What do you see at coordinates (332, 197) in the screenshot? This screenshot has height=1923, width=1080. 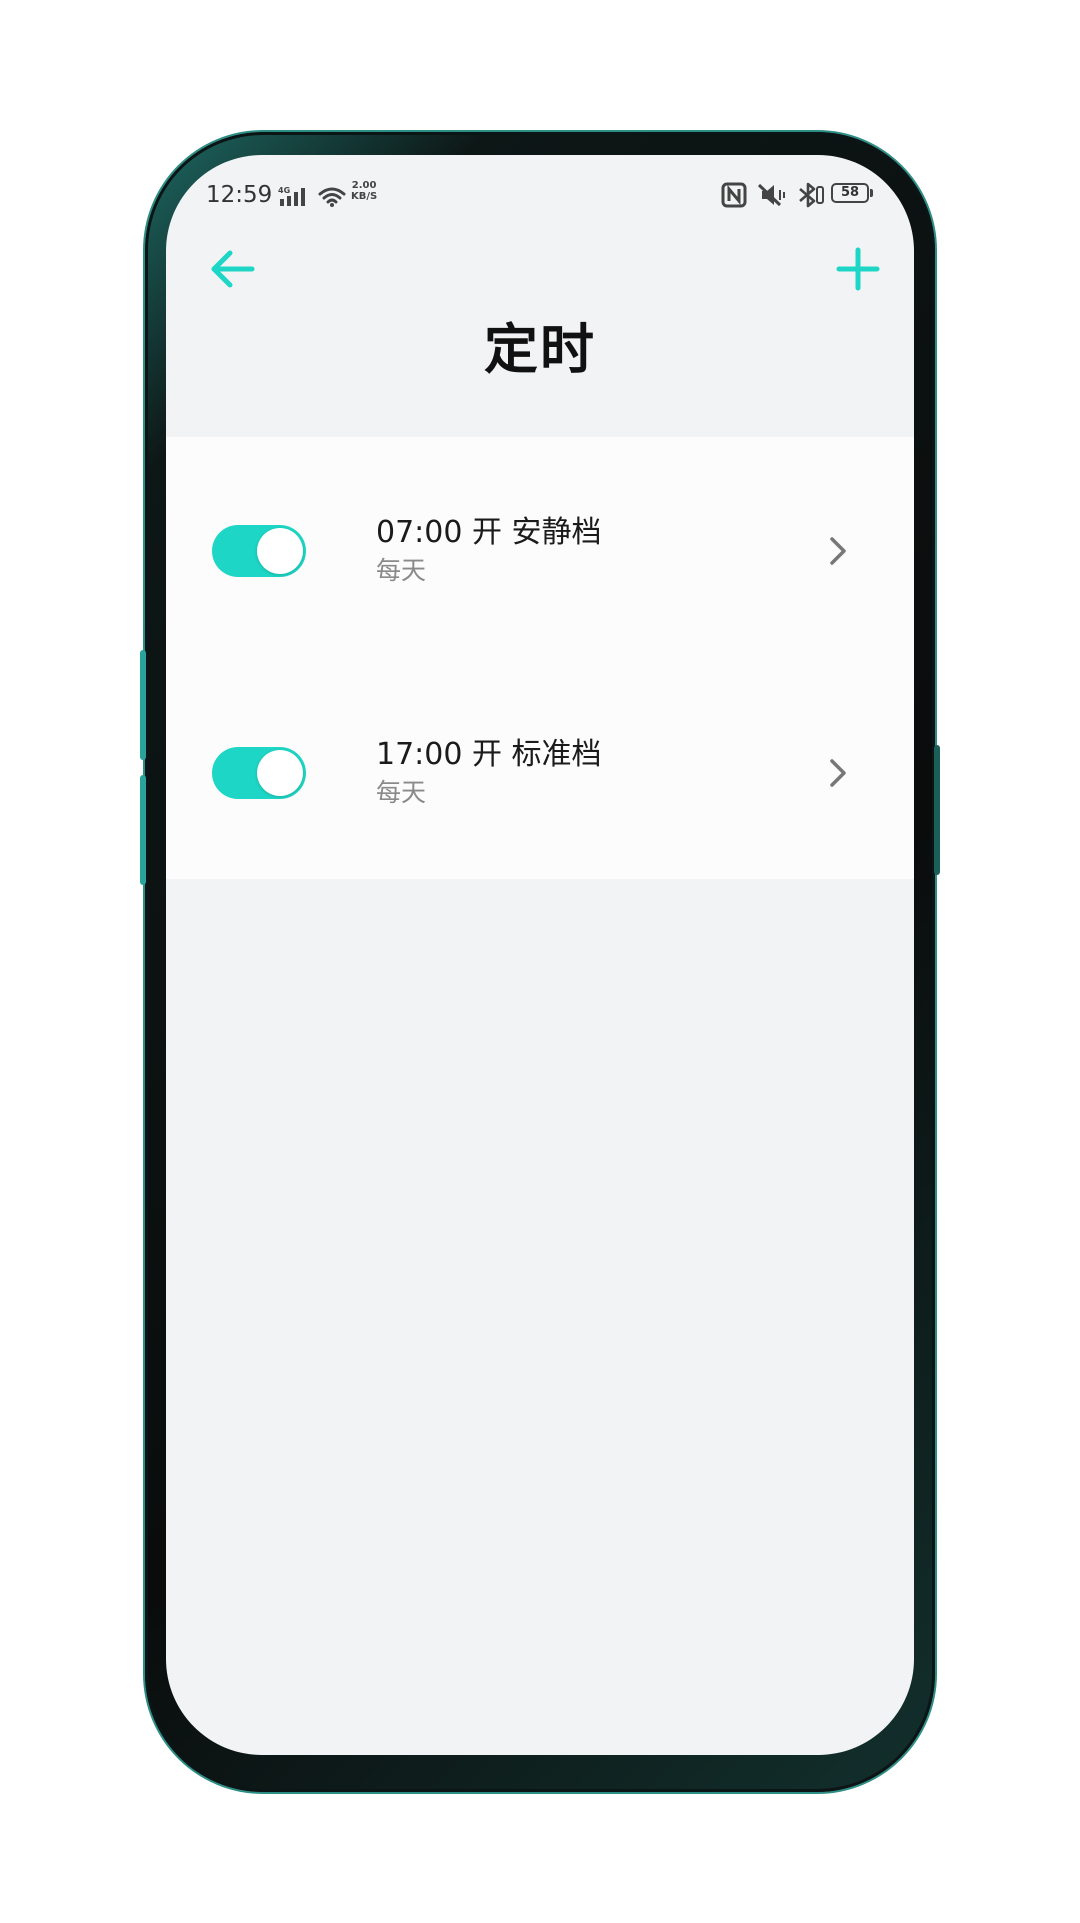 I see `wifi-icon` at bounding box center [332, 197].